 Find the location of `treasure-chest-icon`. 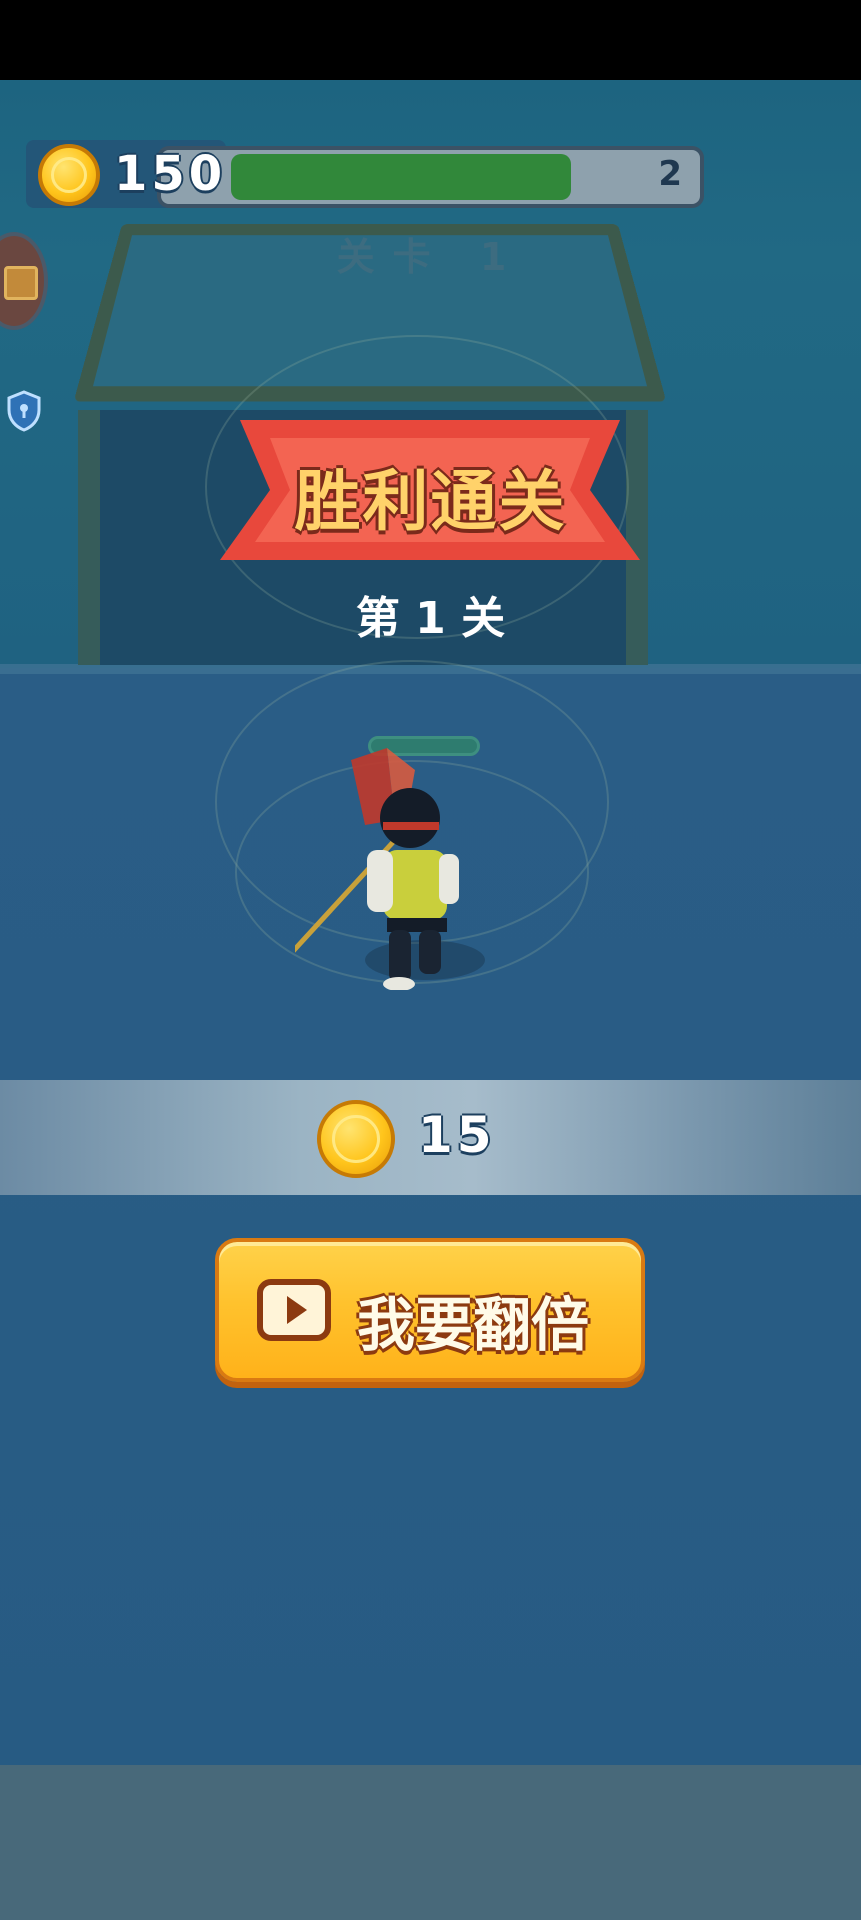

treasure-chest-icon is located at coordinates (21, 283).